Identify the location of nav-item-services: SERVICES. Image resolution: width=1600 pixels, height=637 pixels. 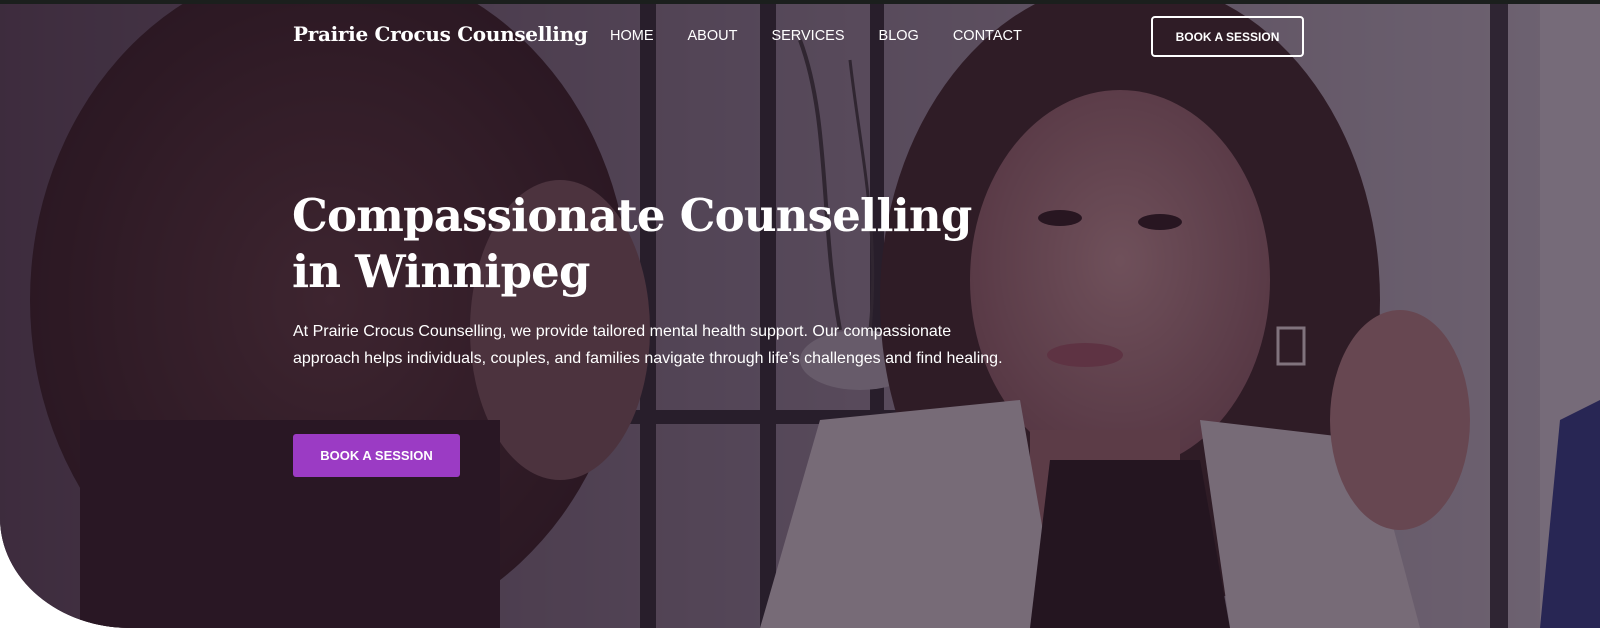
(807, 36).